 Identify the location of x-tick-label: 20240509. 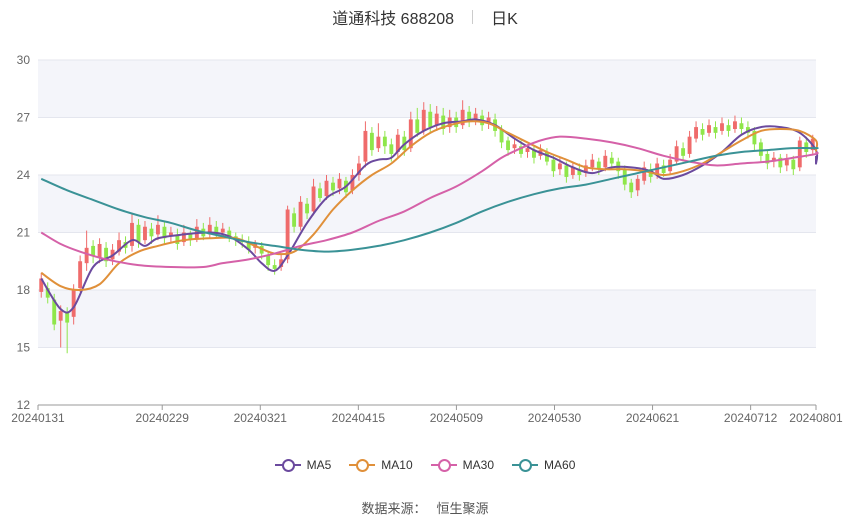
(457, 418).